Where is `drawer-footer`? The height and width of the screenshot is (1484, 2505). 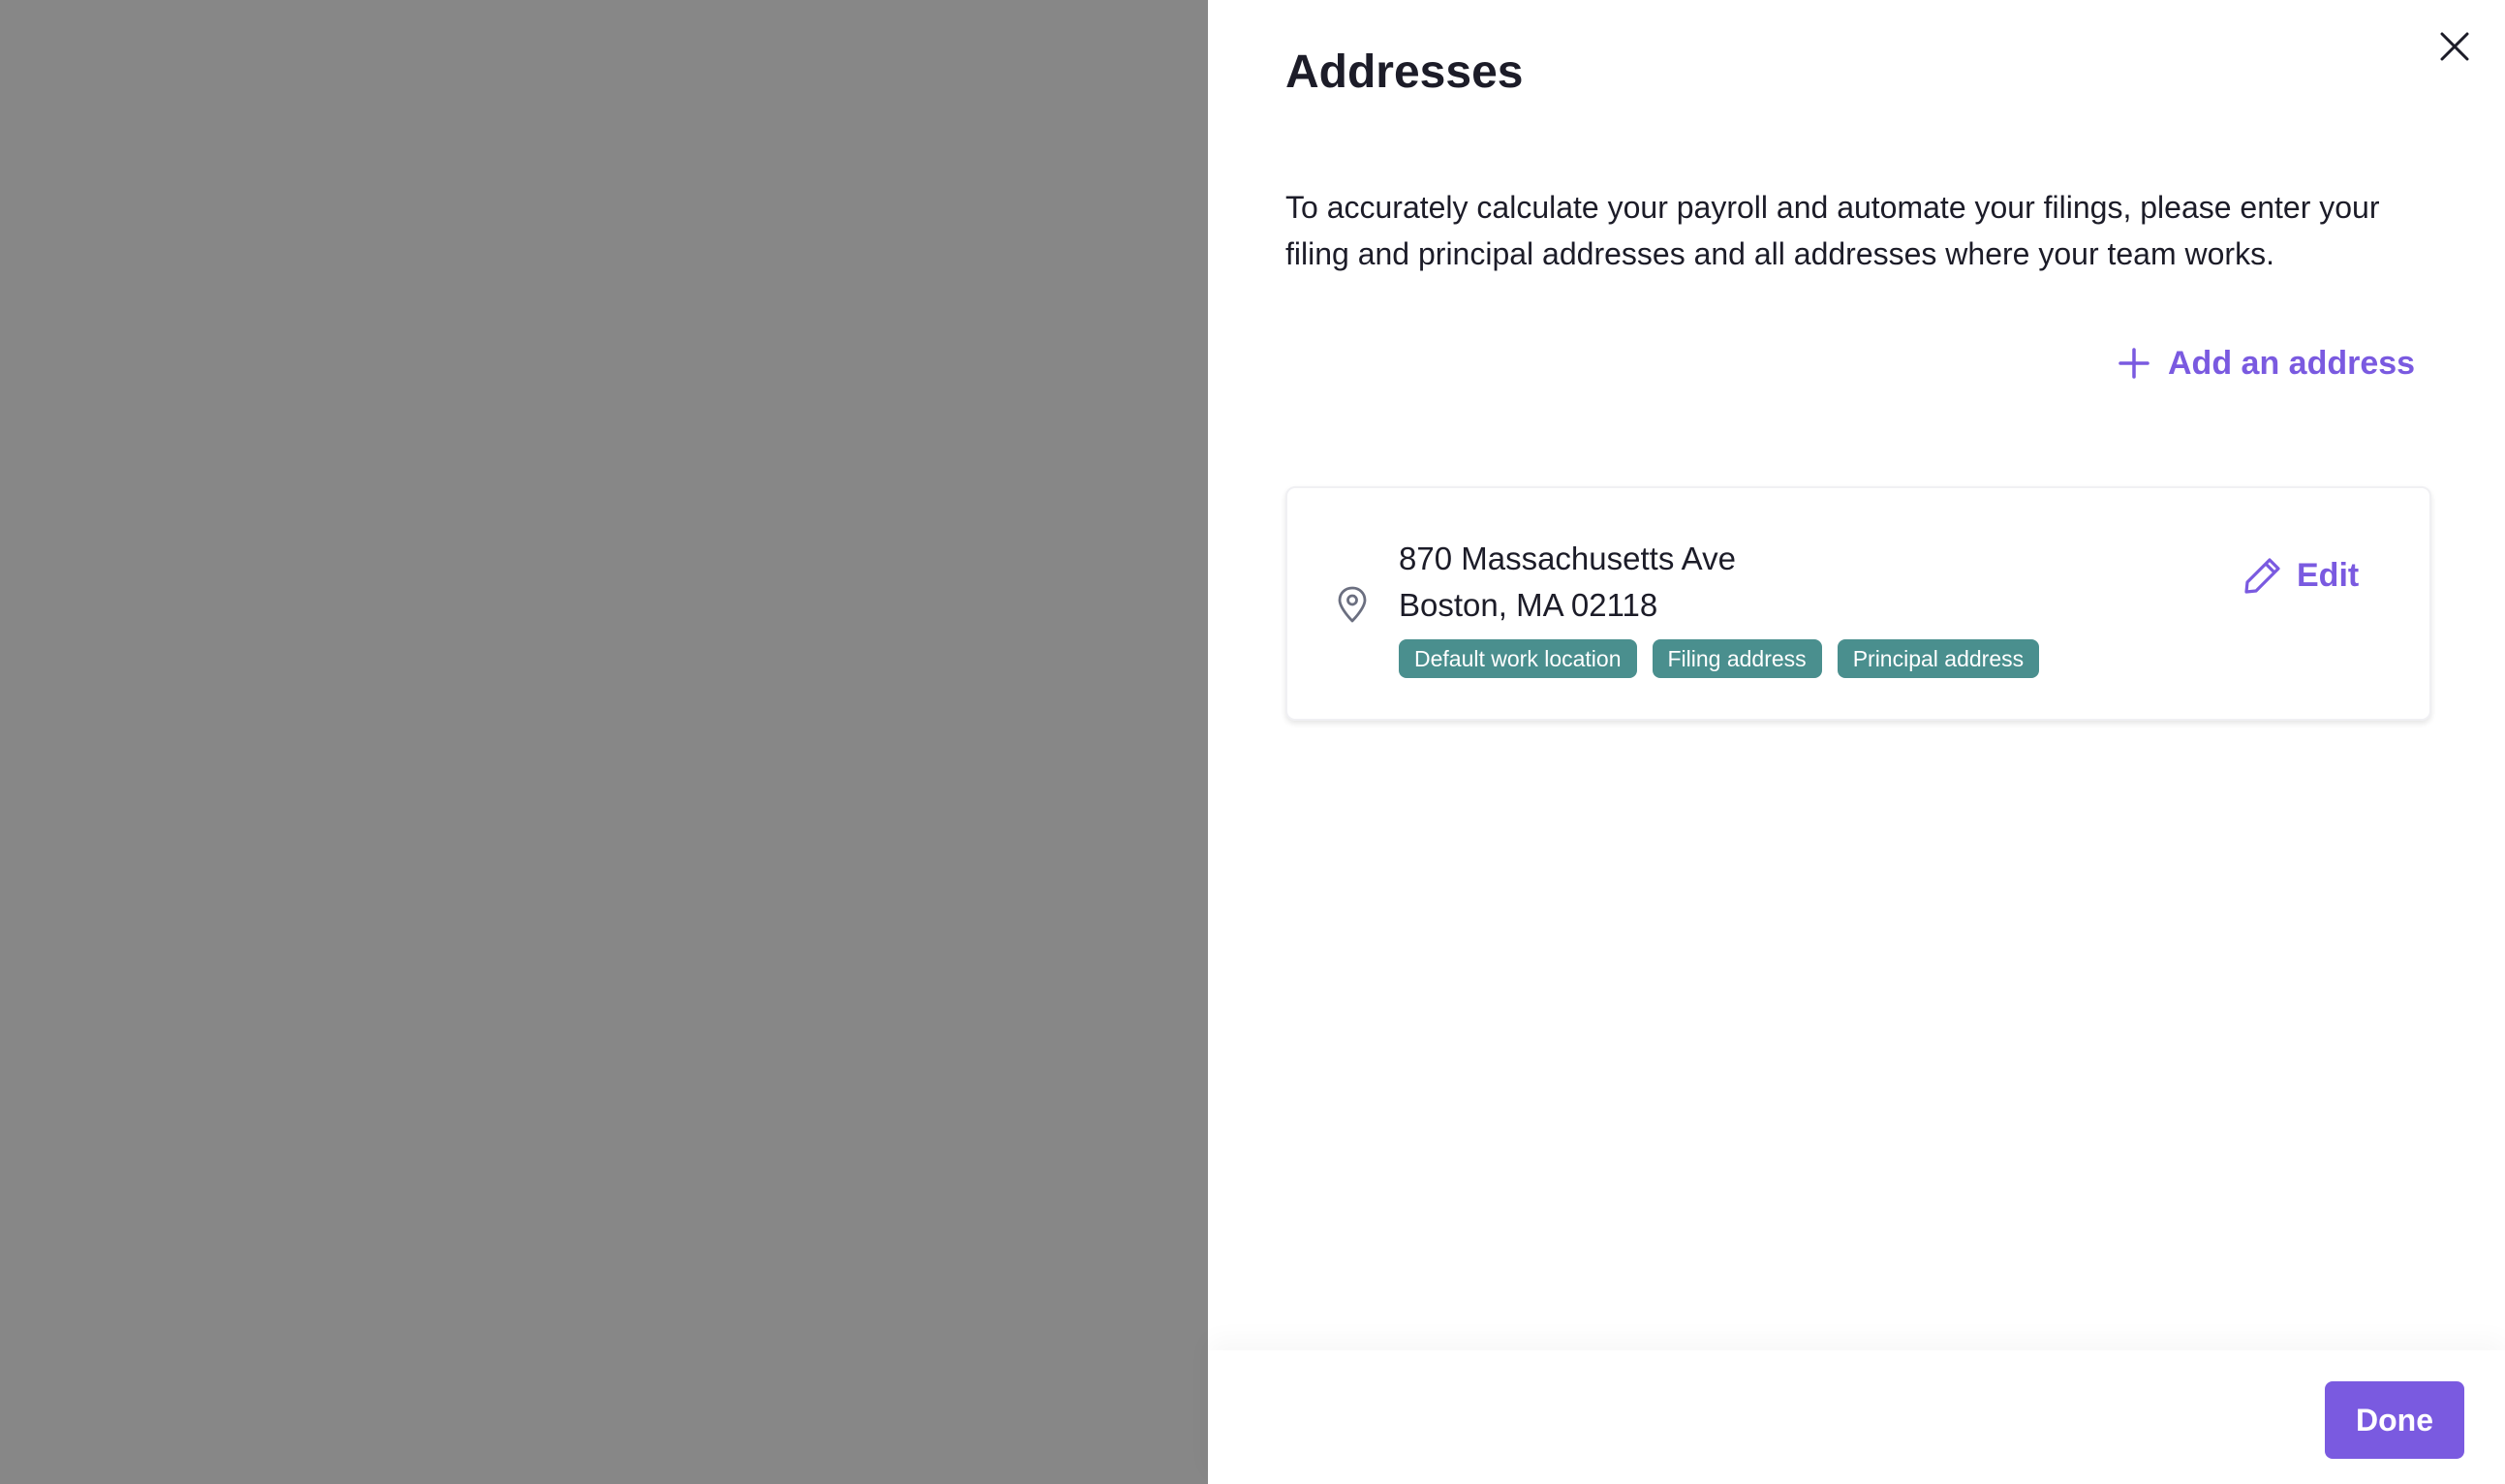 drawer-footer is located at coordinates (1856, 1417).